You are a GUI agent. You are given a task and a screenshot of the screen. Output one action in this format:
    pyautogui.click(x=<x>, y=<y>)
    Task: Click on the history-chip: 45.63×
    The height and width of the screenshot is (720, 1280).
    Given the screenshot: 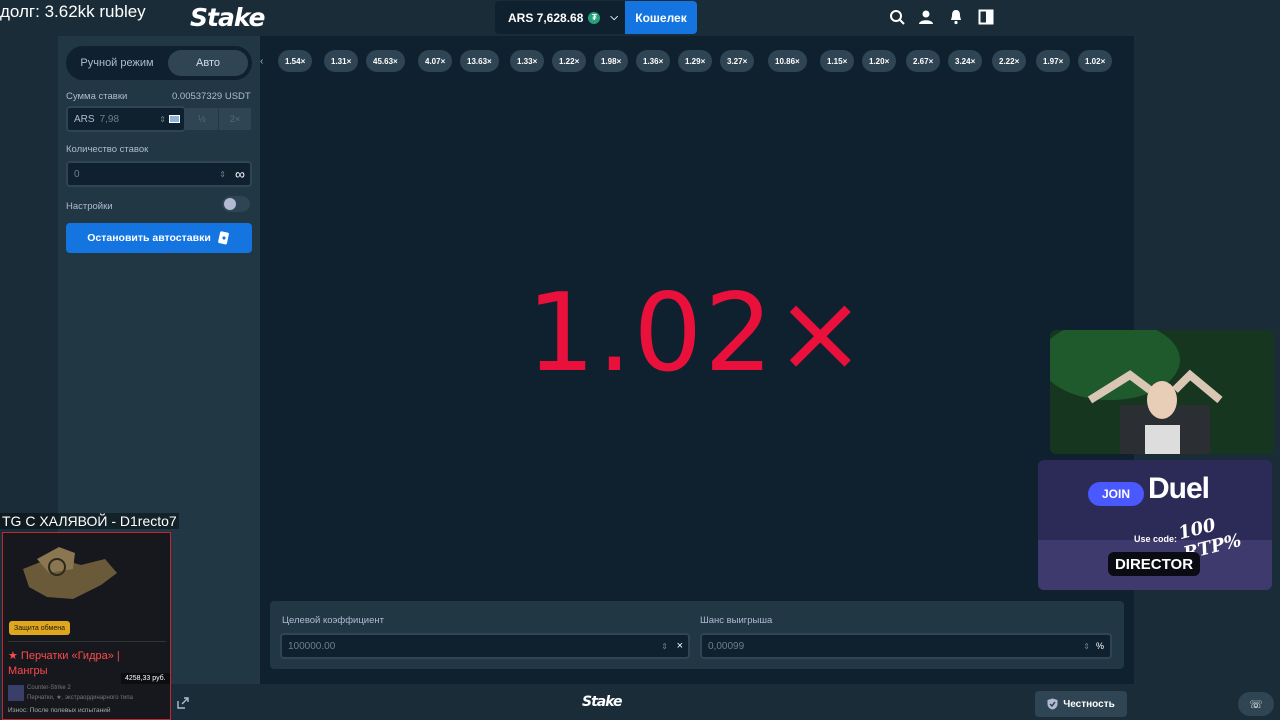 What is the action you would take?
    pyautogui.click(x=385, y=61)
    